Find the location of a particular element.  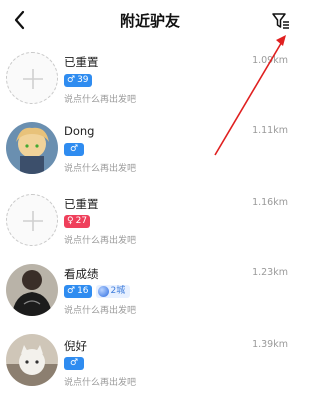

gender-age-badge: ♂ 16 is located at coordinates (78, 291).